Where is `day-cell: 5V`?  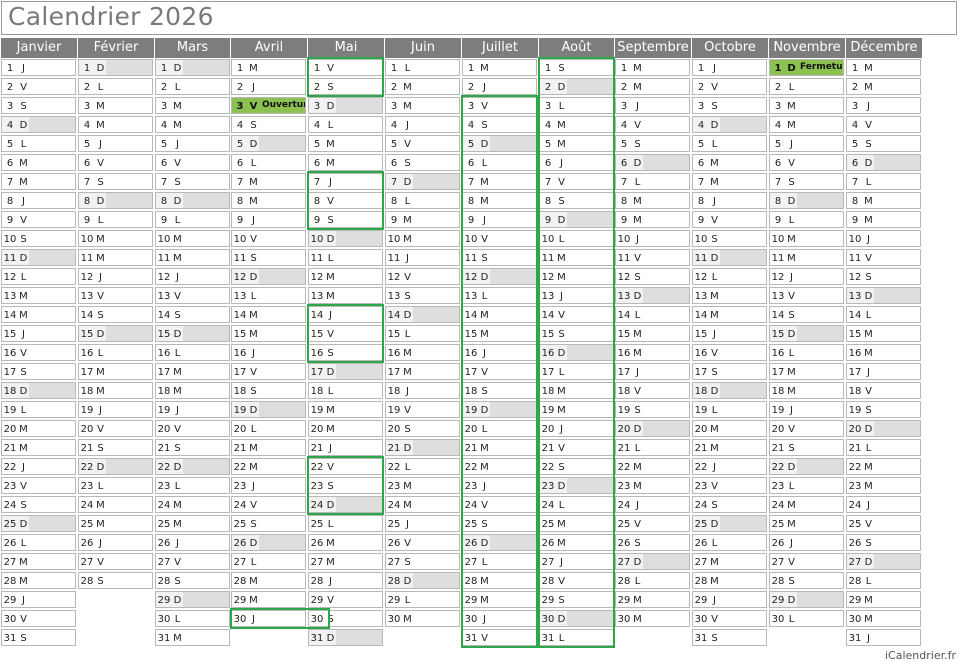 day-cell: 5V is located at coordinates (422, 143).